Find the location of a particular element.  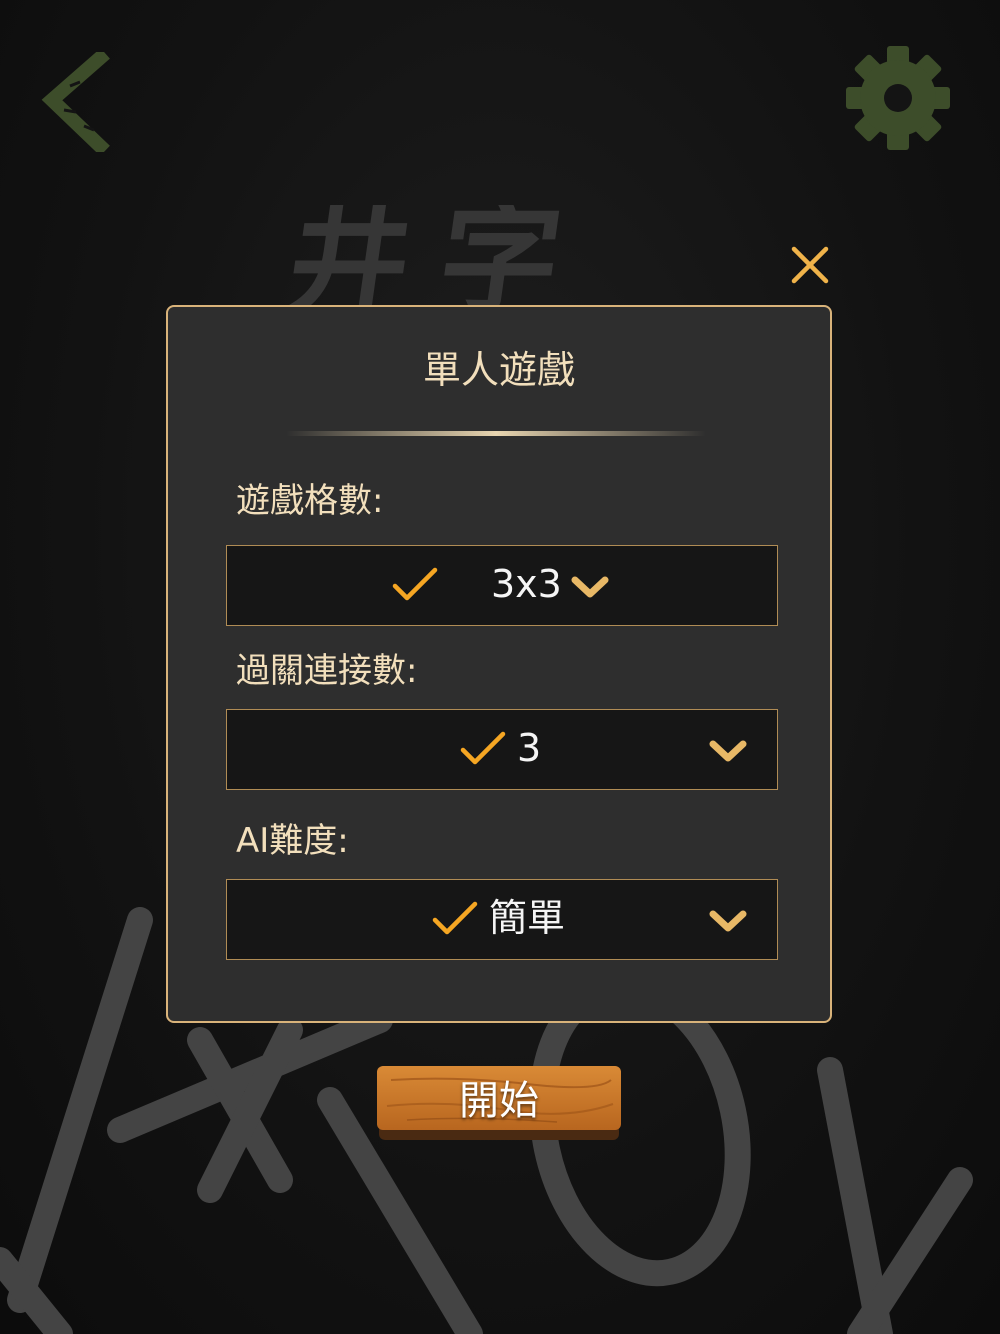

settings-button is located at coordinates (898, 98).